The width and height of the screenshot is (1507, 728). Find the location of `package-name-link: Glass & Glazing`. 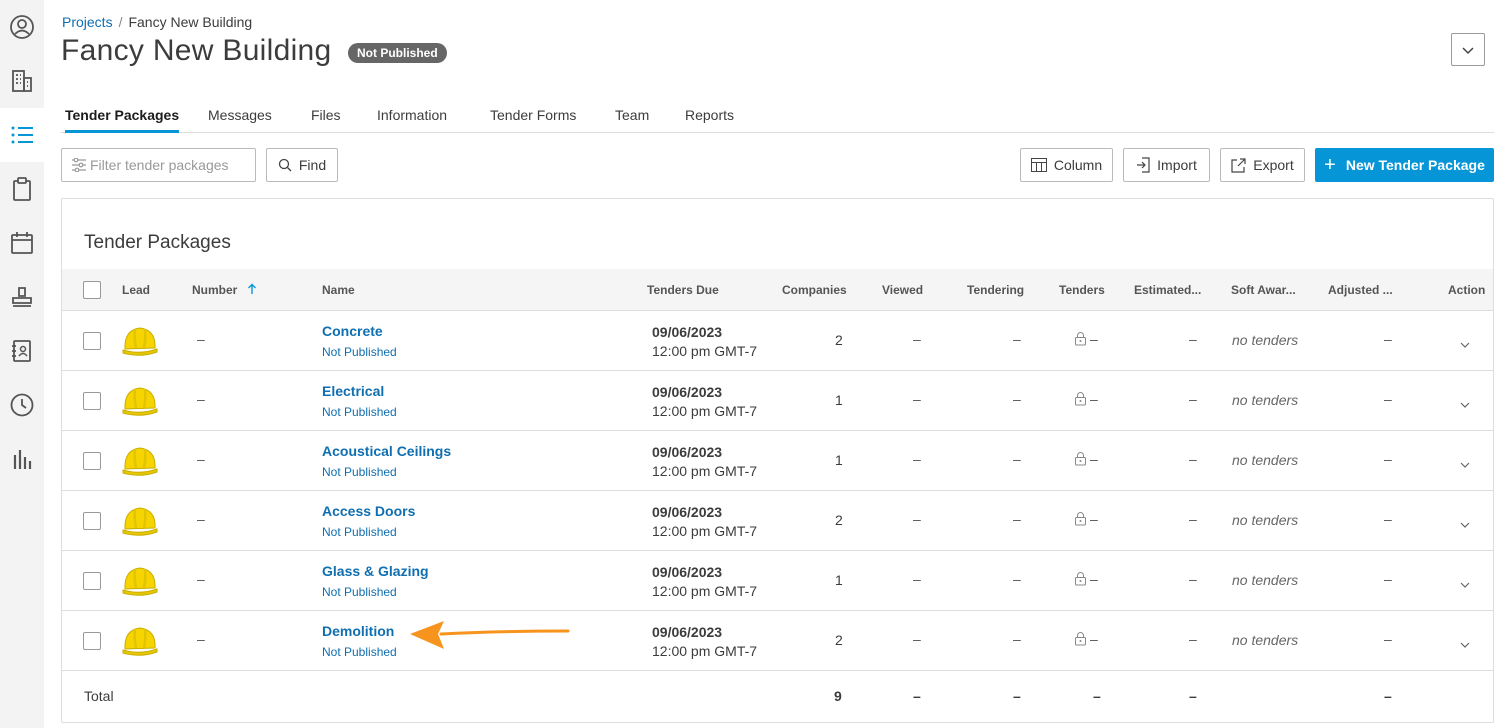

package-name-link: Glass & Glazing is located at coordinates (375, 571).